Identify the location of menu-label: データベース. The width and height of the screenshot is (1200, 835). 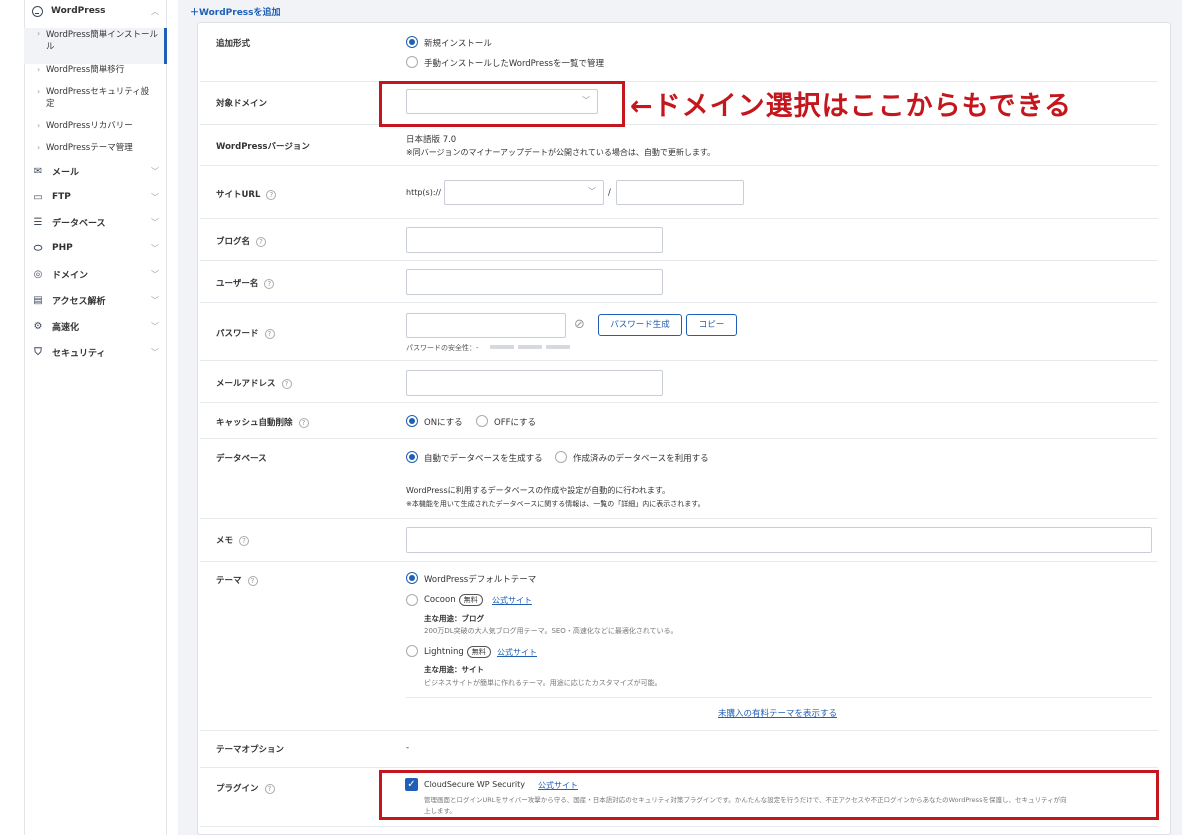
(79, 223).